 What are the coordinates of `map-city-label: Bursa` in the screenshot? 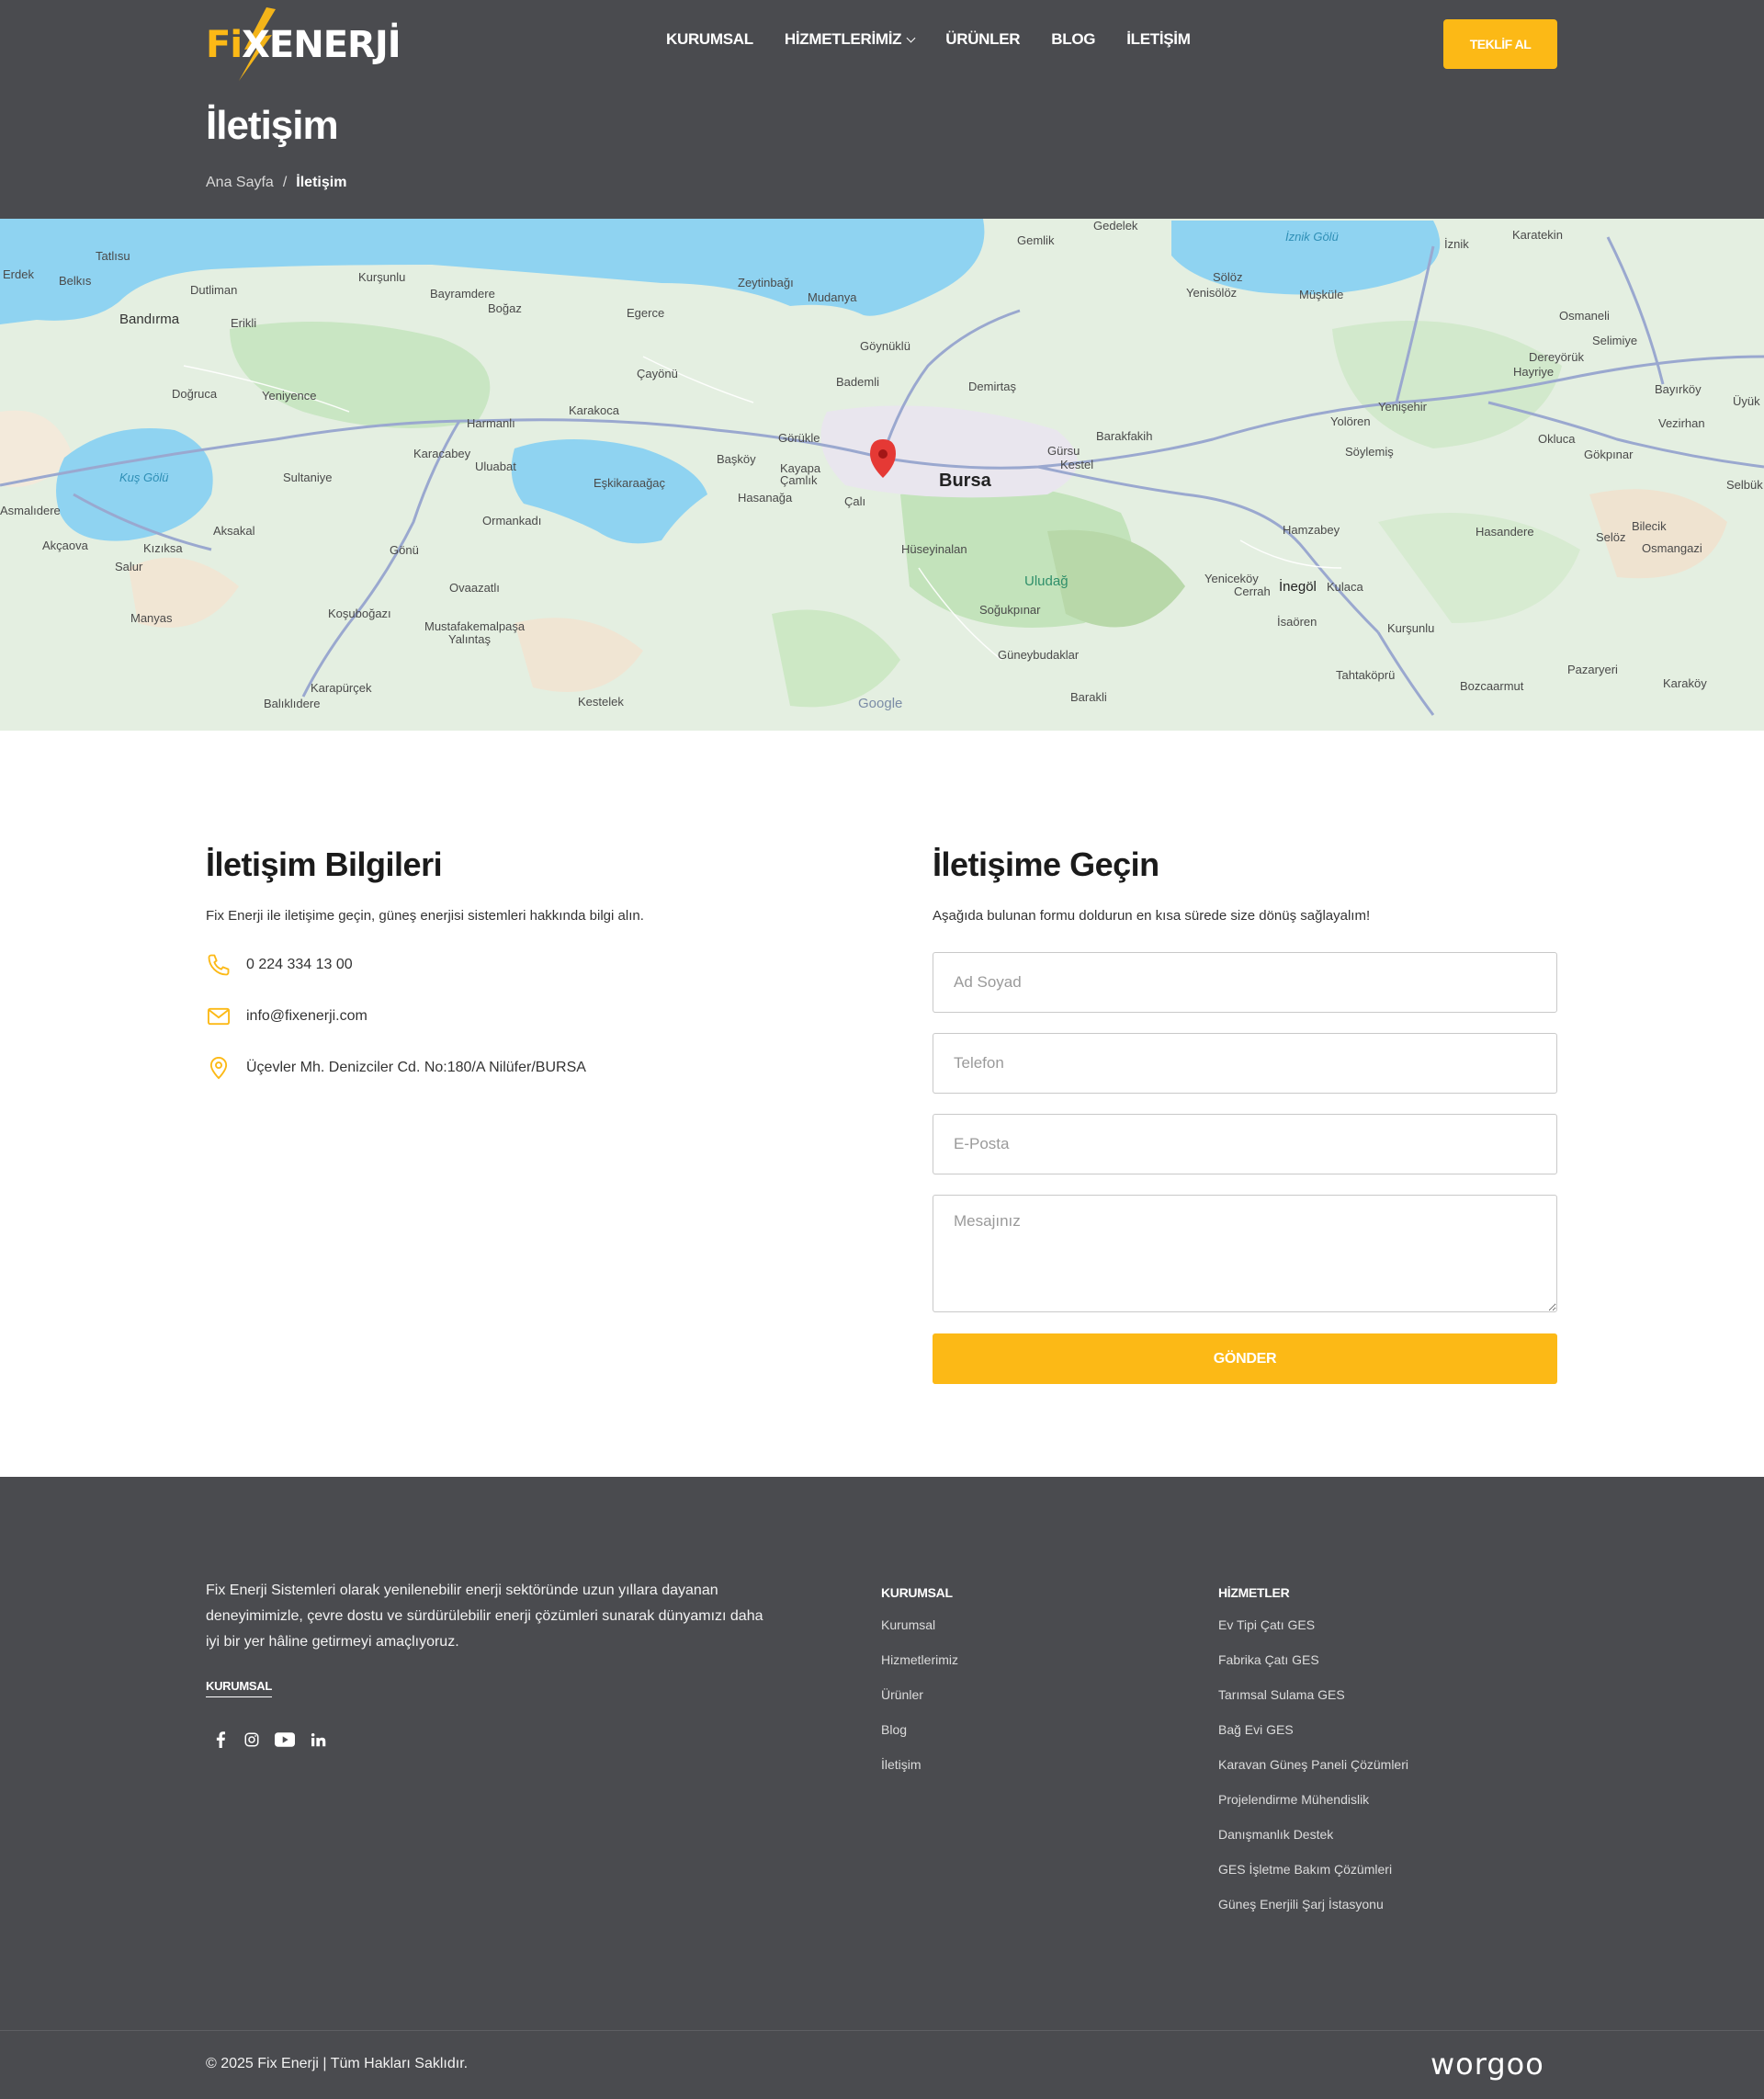 It's located at (965, 481).